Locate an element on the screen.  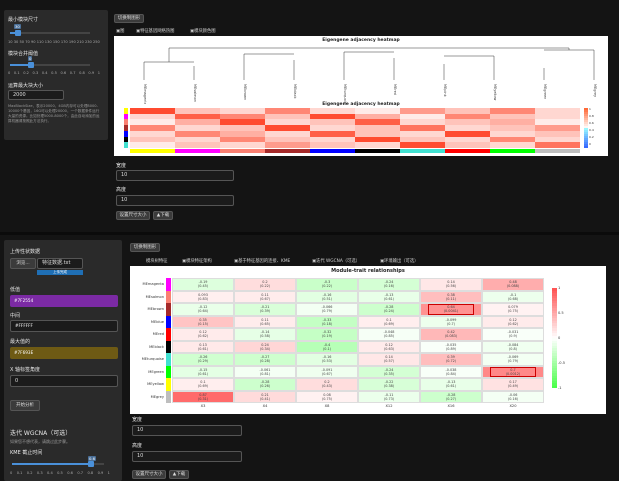
merge-label: 模块合并阈值 is located at coordinates (23, 54).